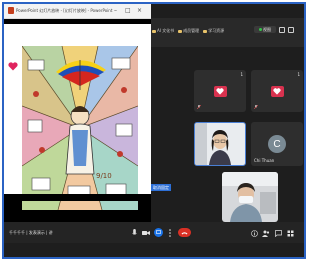 Image resolution: width=320 pixels, height=261 pixels. Describe the element at coordinates (115, 10) in the screenshot. I see `minimize-icon: –` at that location.